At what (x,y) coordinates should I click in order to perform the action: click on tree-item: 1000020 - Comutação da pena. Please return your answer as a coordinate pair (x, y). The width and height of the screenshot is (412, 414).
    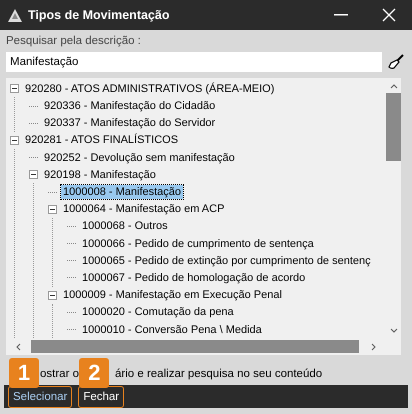
    Looking at the image, I should click on (158, 312).